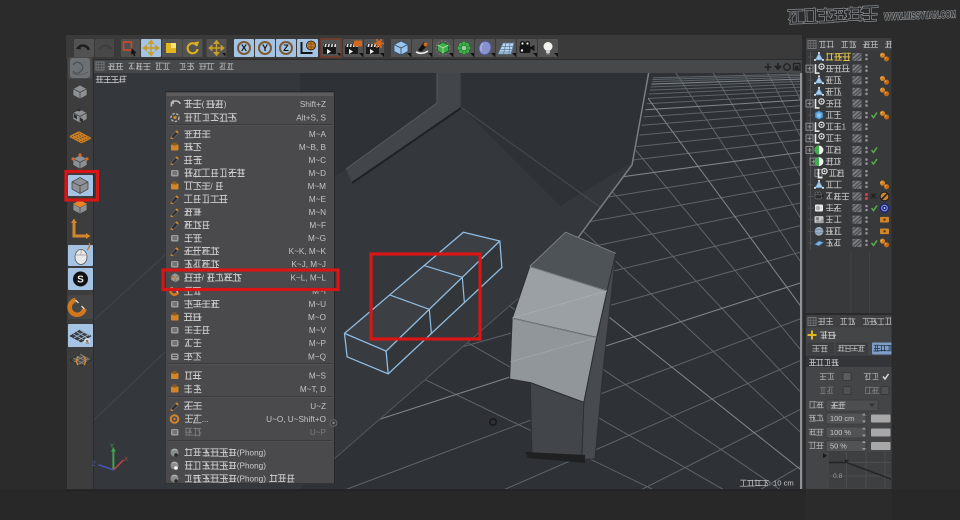 The image size is (960, 520). I want to click on svg-text: M~Q, so click(317, 357).